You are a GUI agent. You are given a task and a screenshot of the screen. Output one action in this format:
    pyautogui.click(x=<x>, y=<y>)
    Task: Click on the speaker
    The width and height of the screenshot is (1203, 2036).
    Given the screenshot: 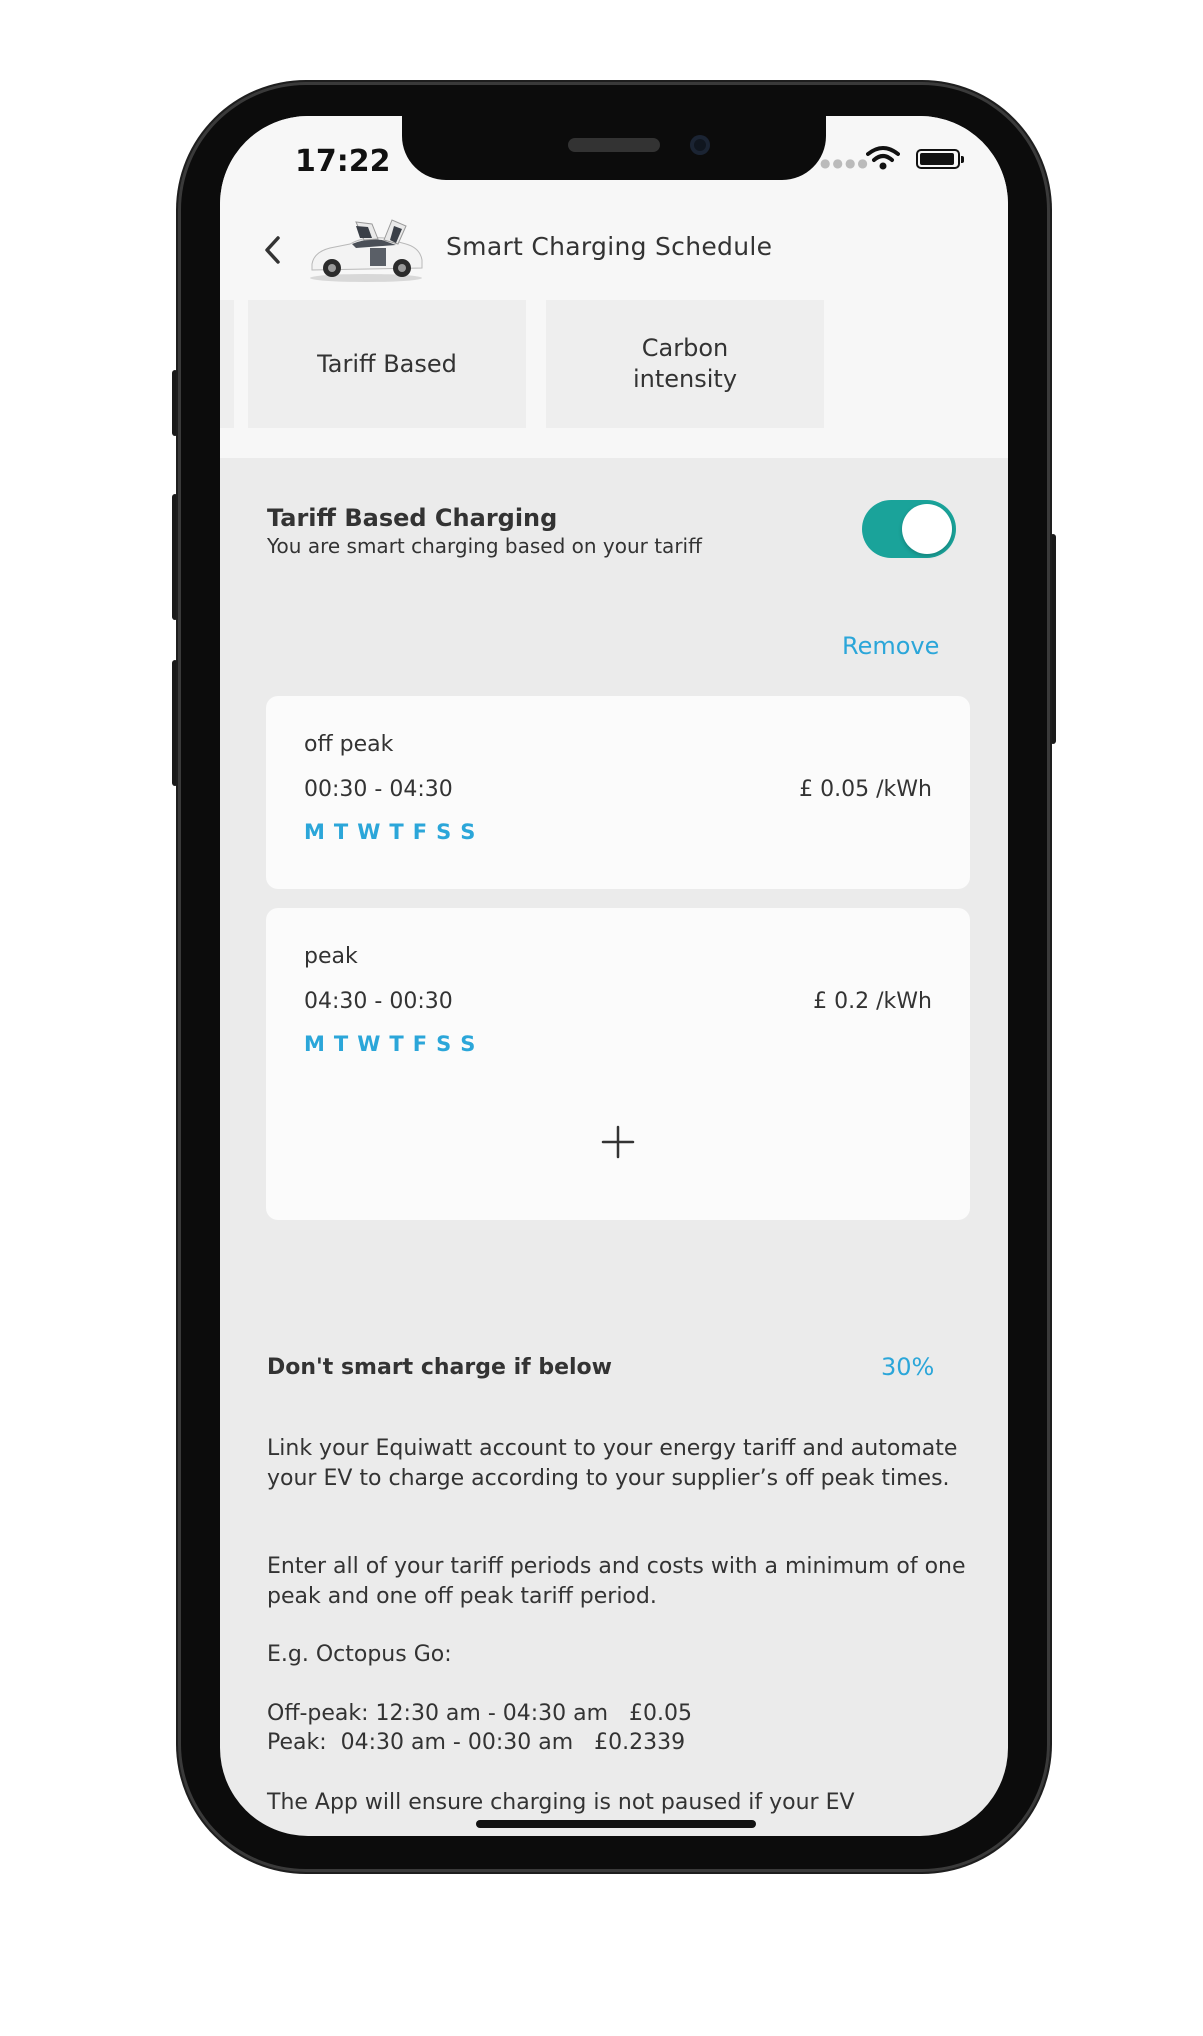 What is the action you would take?
    pyautogui.click(x=614, y=145)
    